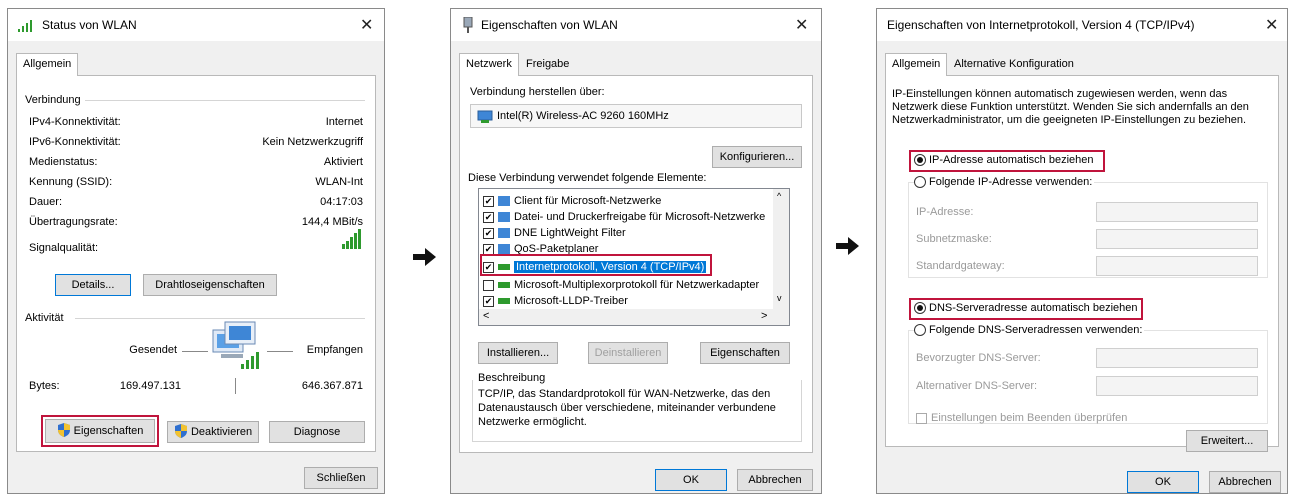  What do you see at coordinates (210, 285) in the screenshot?
I see `wireless-properties-button: Drahtloseigenschaften` at bounding box center [210, 285].